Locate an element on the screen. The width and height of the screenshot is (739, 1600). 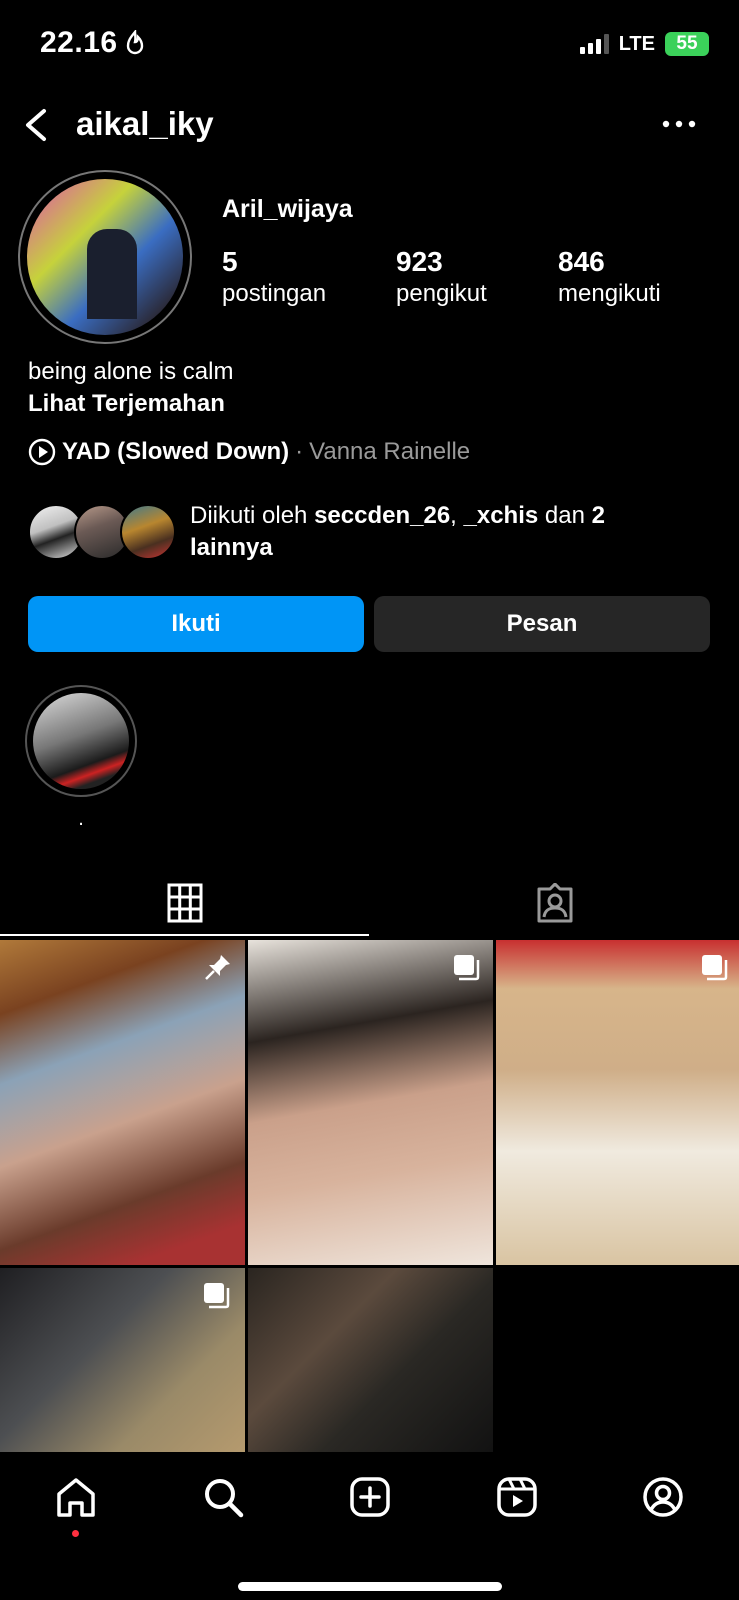
play-circle-icon is located at coordinates (42, 452).